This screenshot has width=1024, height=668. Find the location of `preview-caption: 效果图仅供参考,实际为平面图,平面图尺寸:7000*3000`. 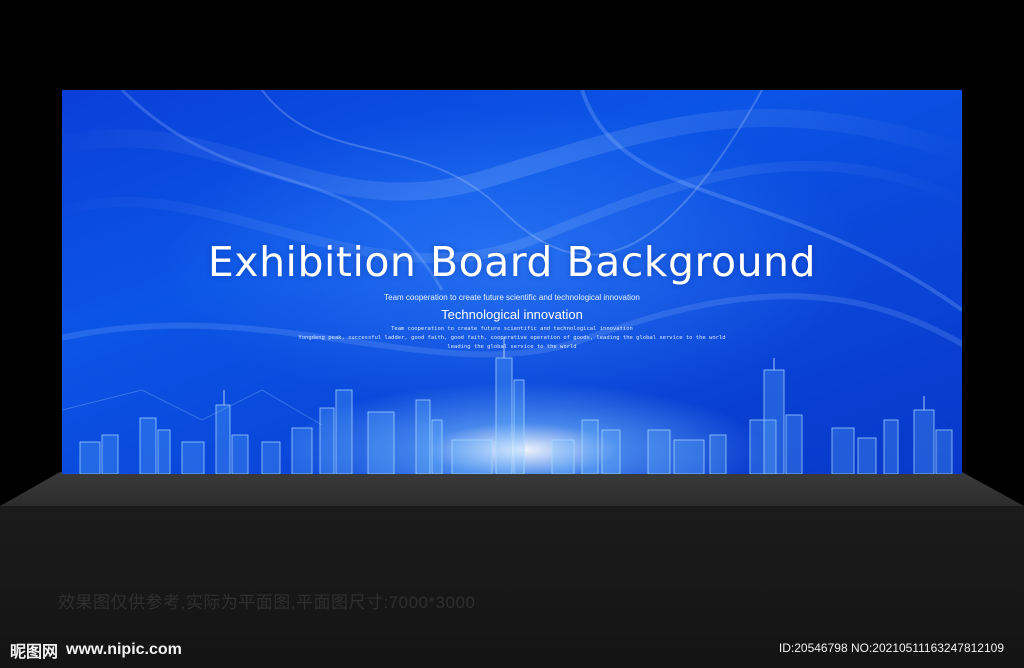

preview-caption: 效果图仅供参考,实际为平面图,平面图尺寸:7000*3000 is located at coordinates (267, 602).